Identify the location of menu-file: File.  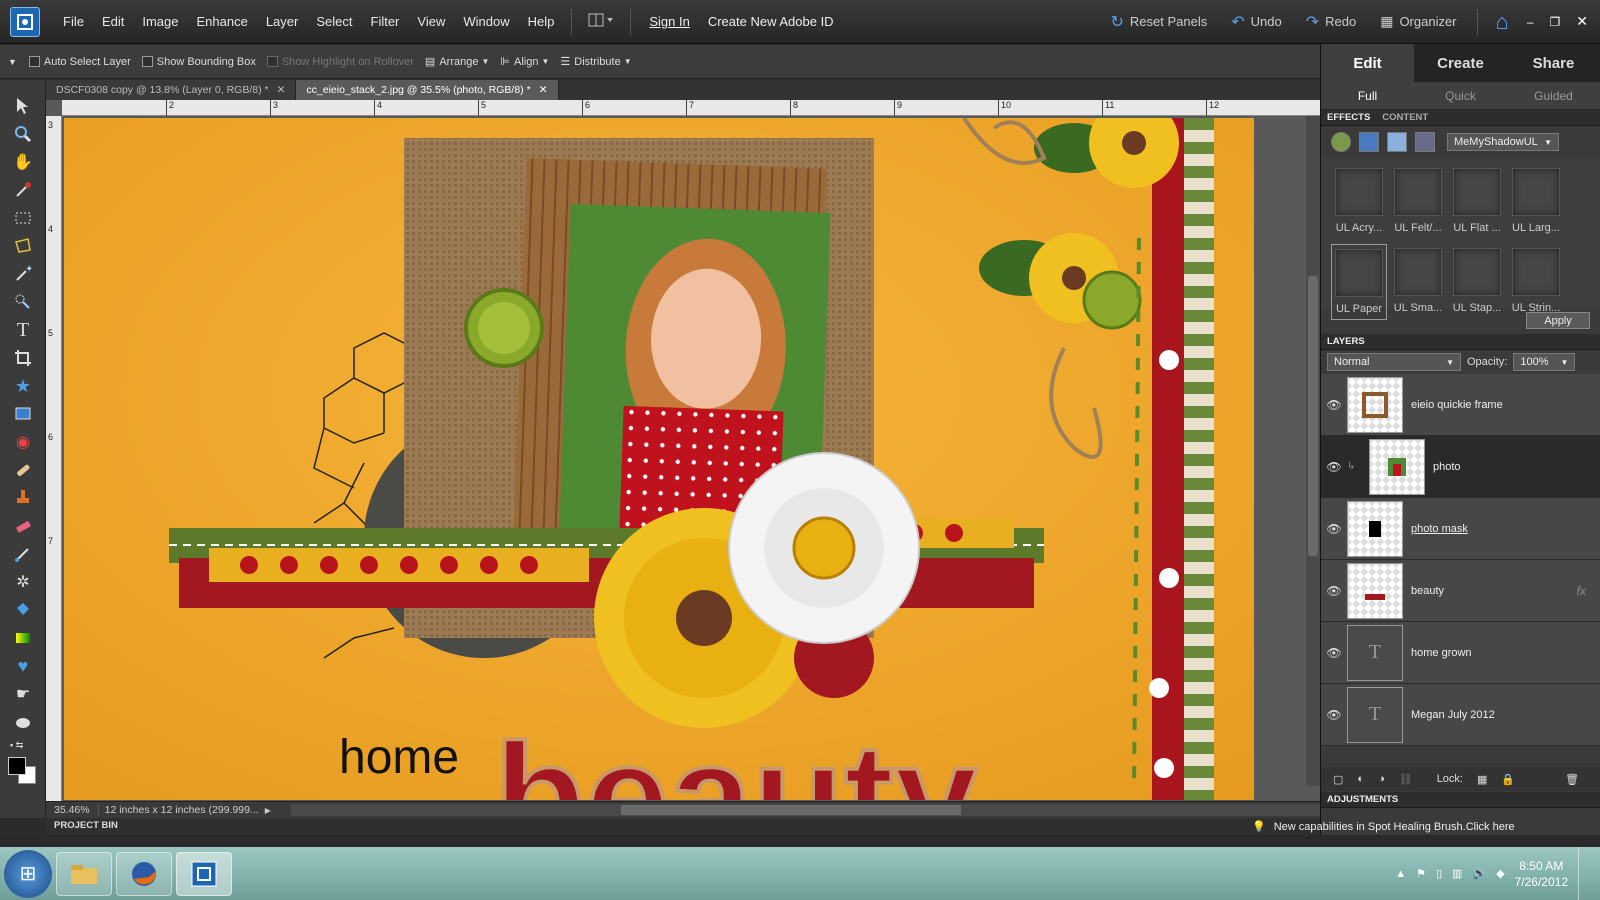
(73, 21).